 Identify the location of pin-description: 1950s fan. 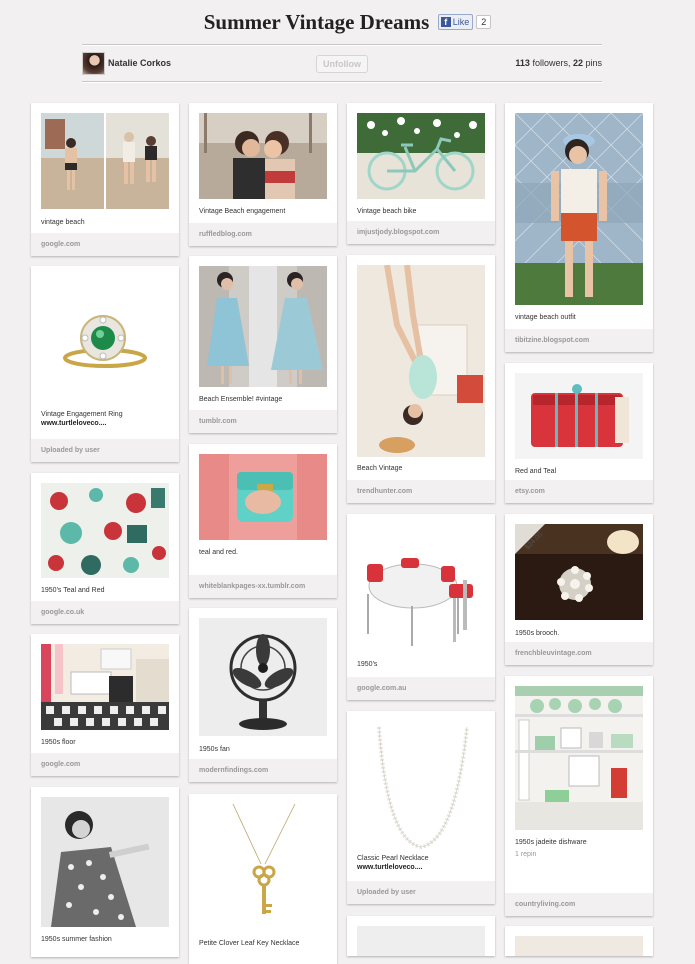
(214, 749).